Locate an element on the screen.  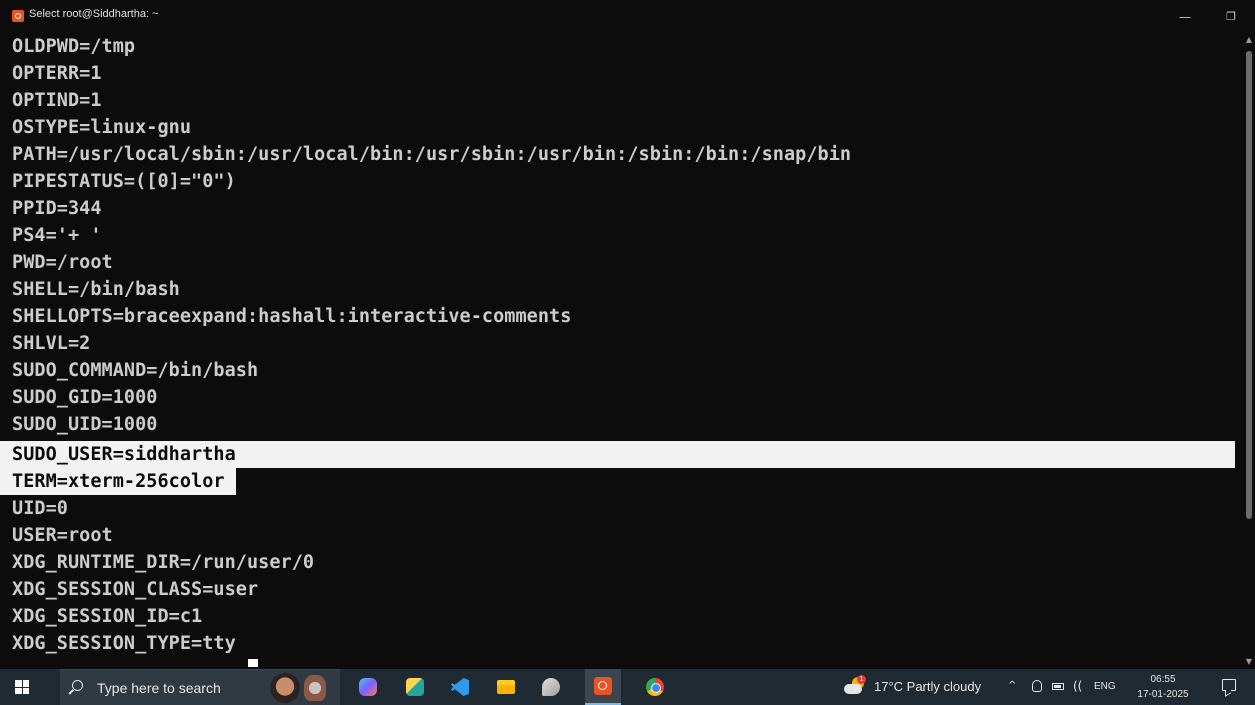
notifications-icon is located at coordinates (1229, 685).